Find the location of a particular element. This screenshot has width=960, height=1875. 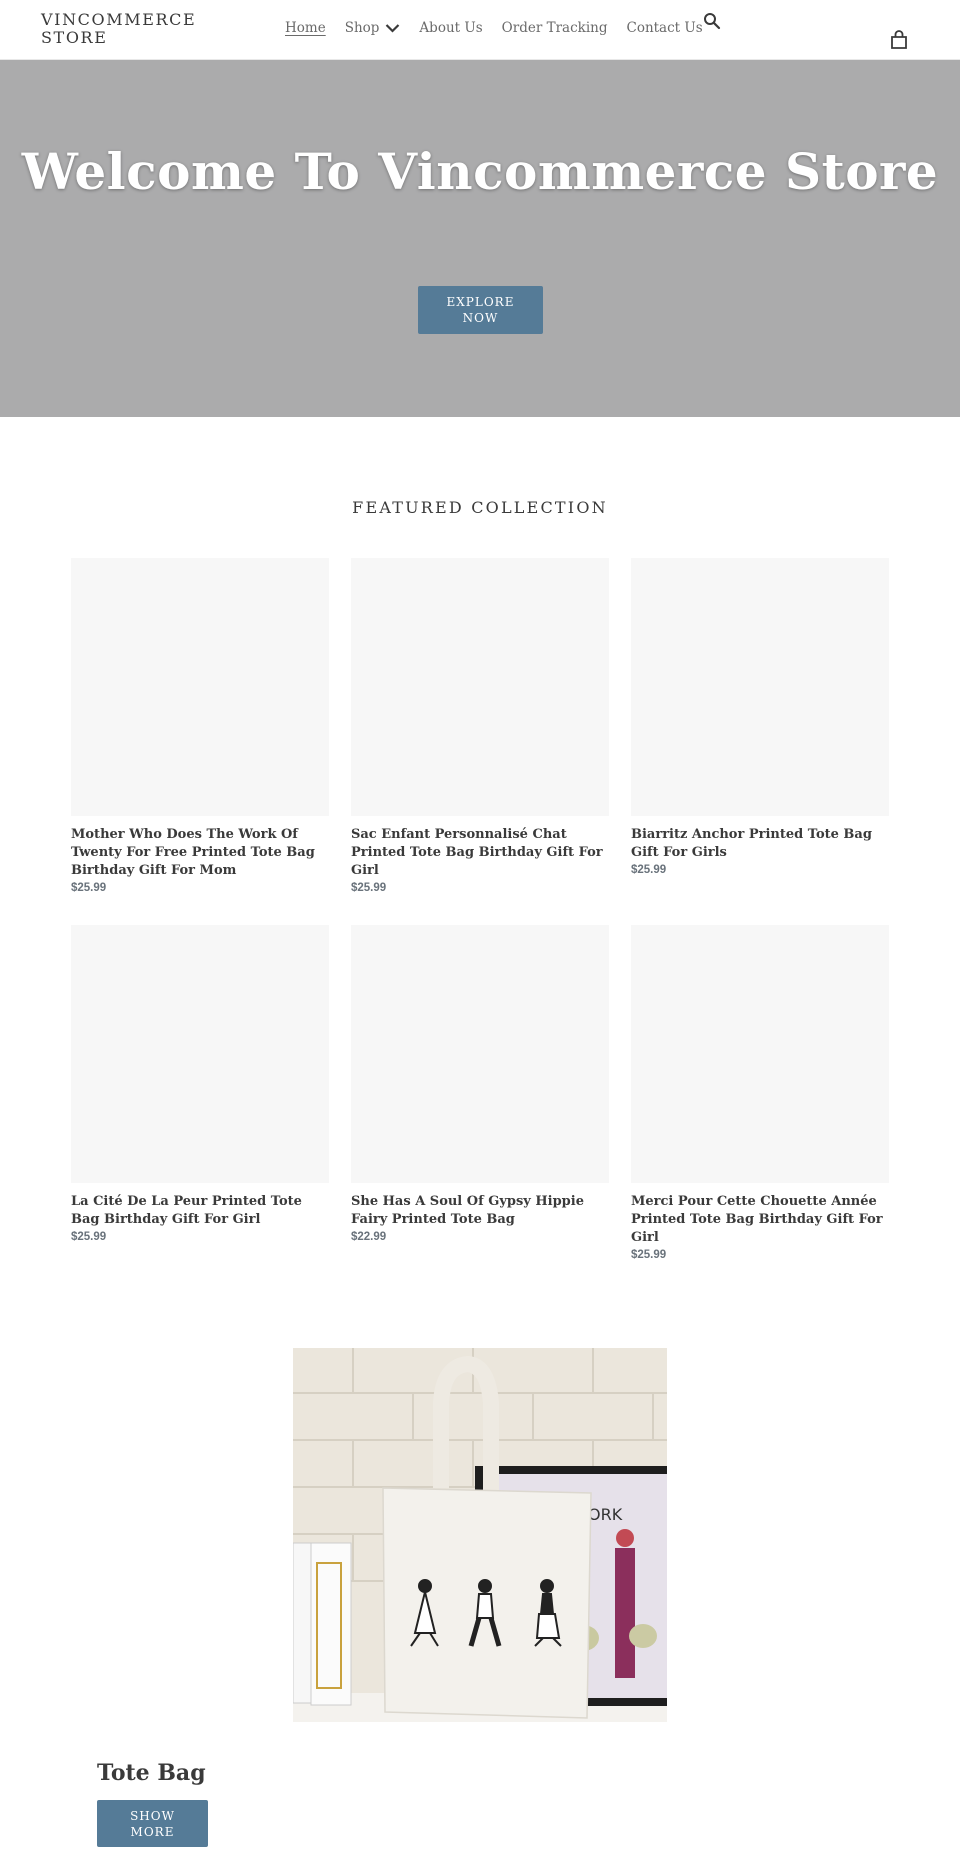

tote-bag-photo: ORK is located at coordinates (480, 1535).